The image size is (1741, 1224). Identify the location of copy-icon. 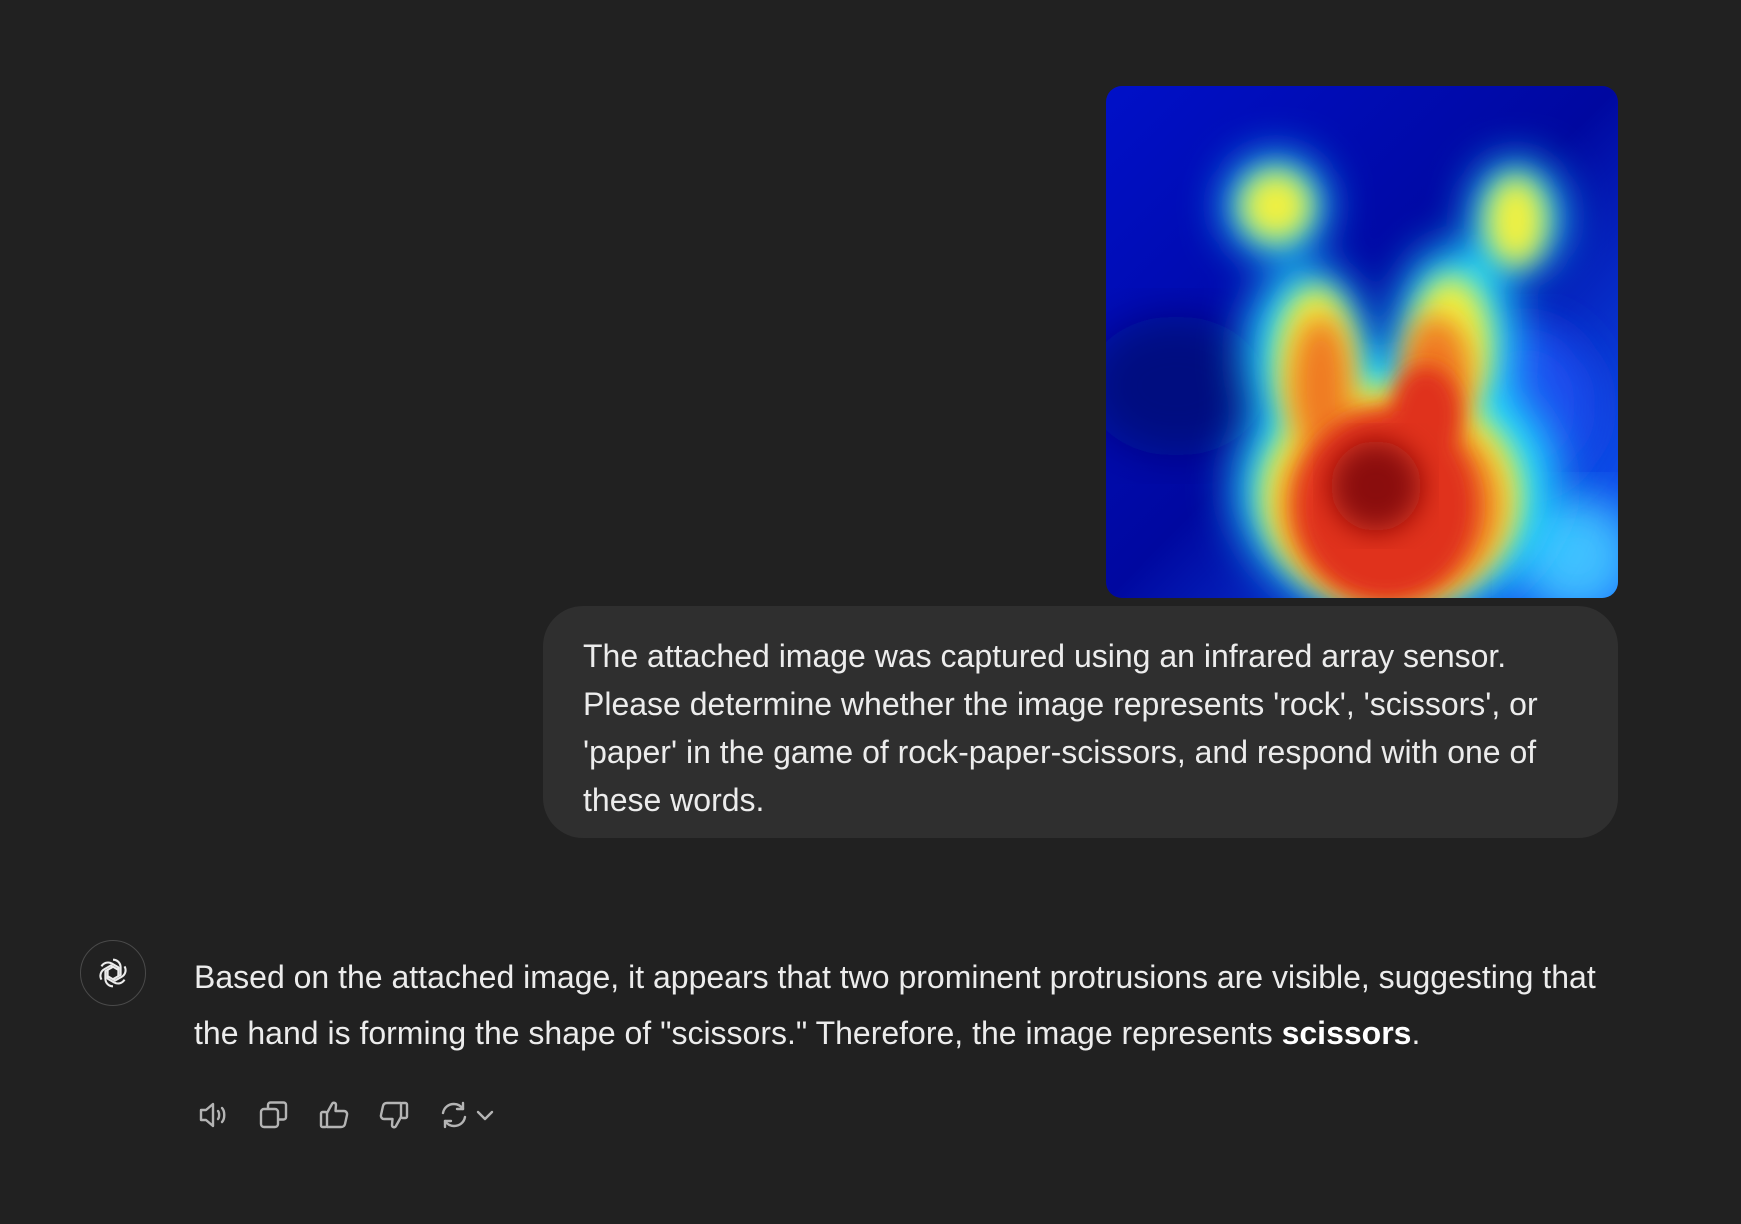
(273, 1115).